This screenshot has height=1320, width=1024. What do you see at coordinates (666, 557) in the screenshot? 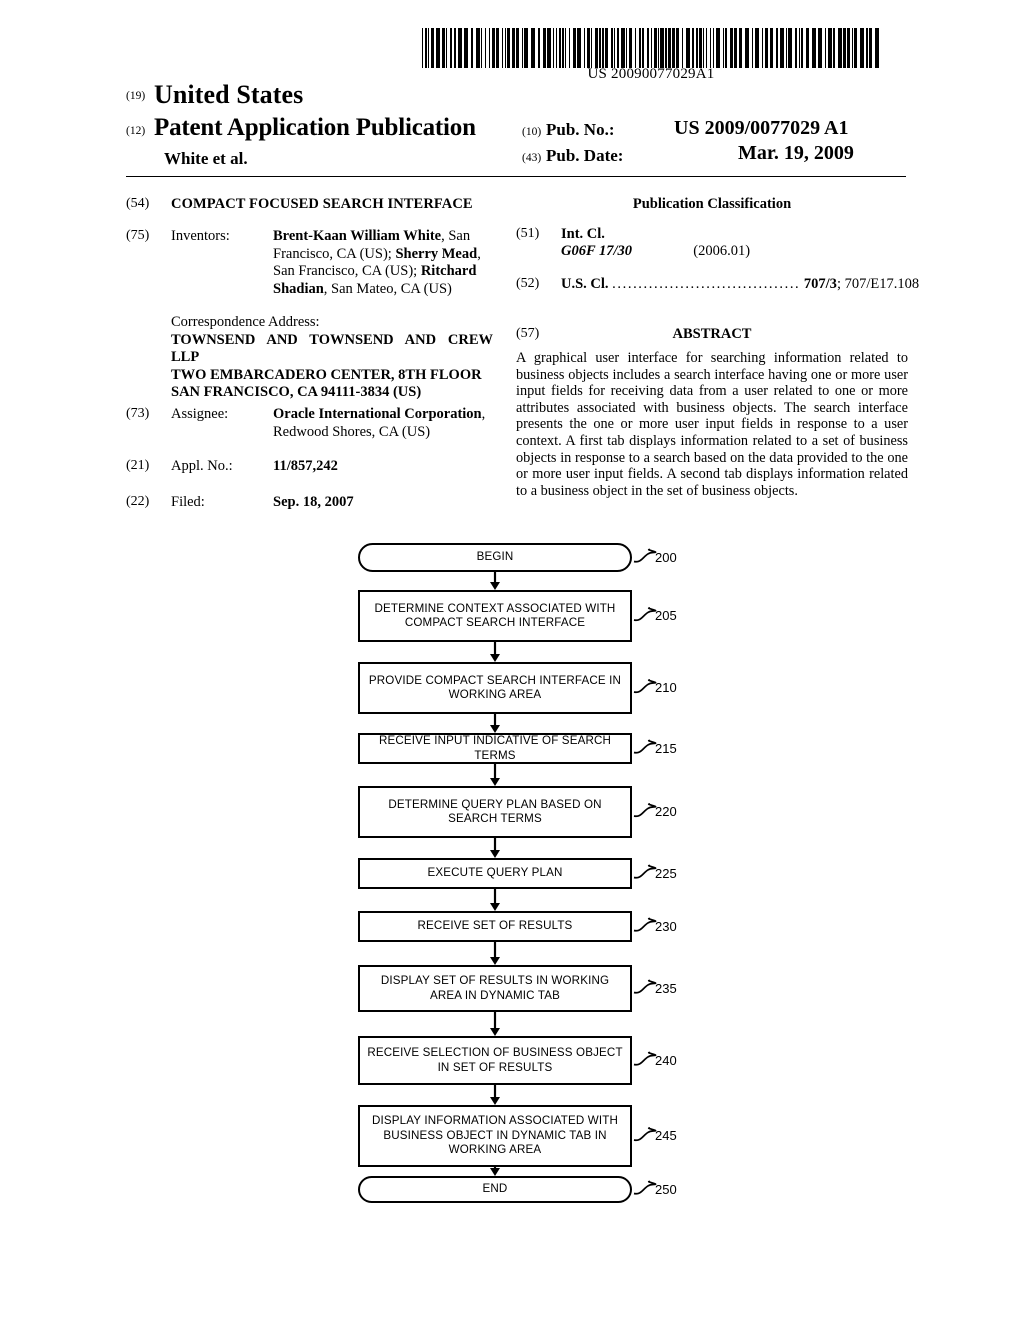
I see `flow-ref-200: 200` at bounding box center [666, 557].